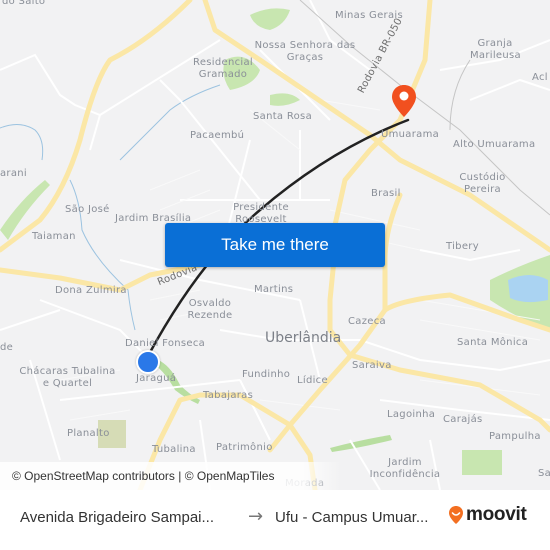  I want to click on neighborhood-label: Granja Marileusa, so click(495, 49).